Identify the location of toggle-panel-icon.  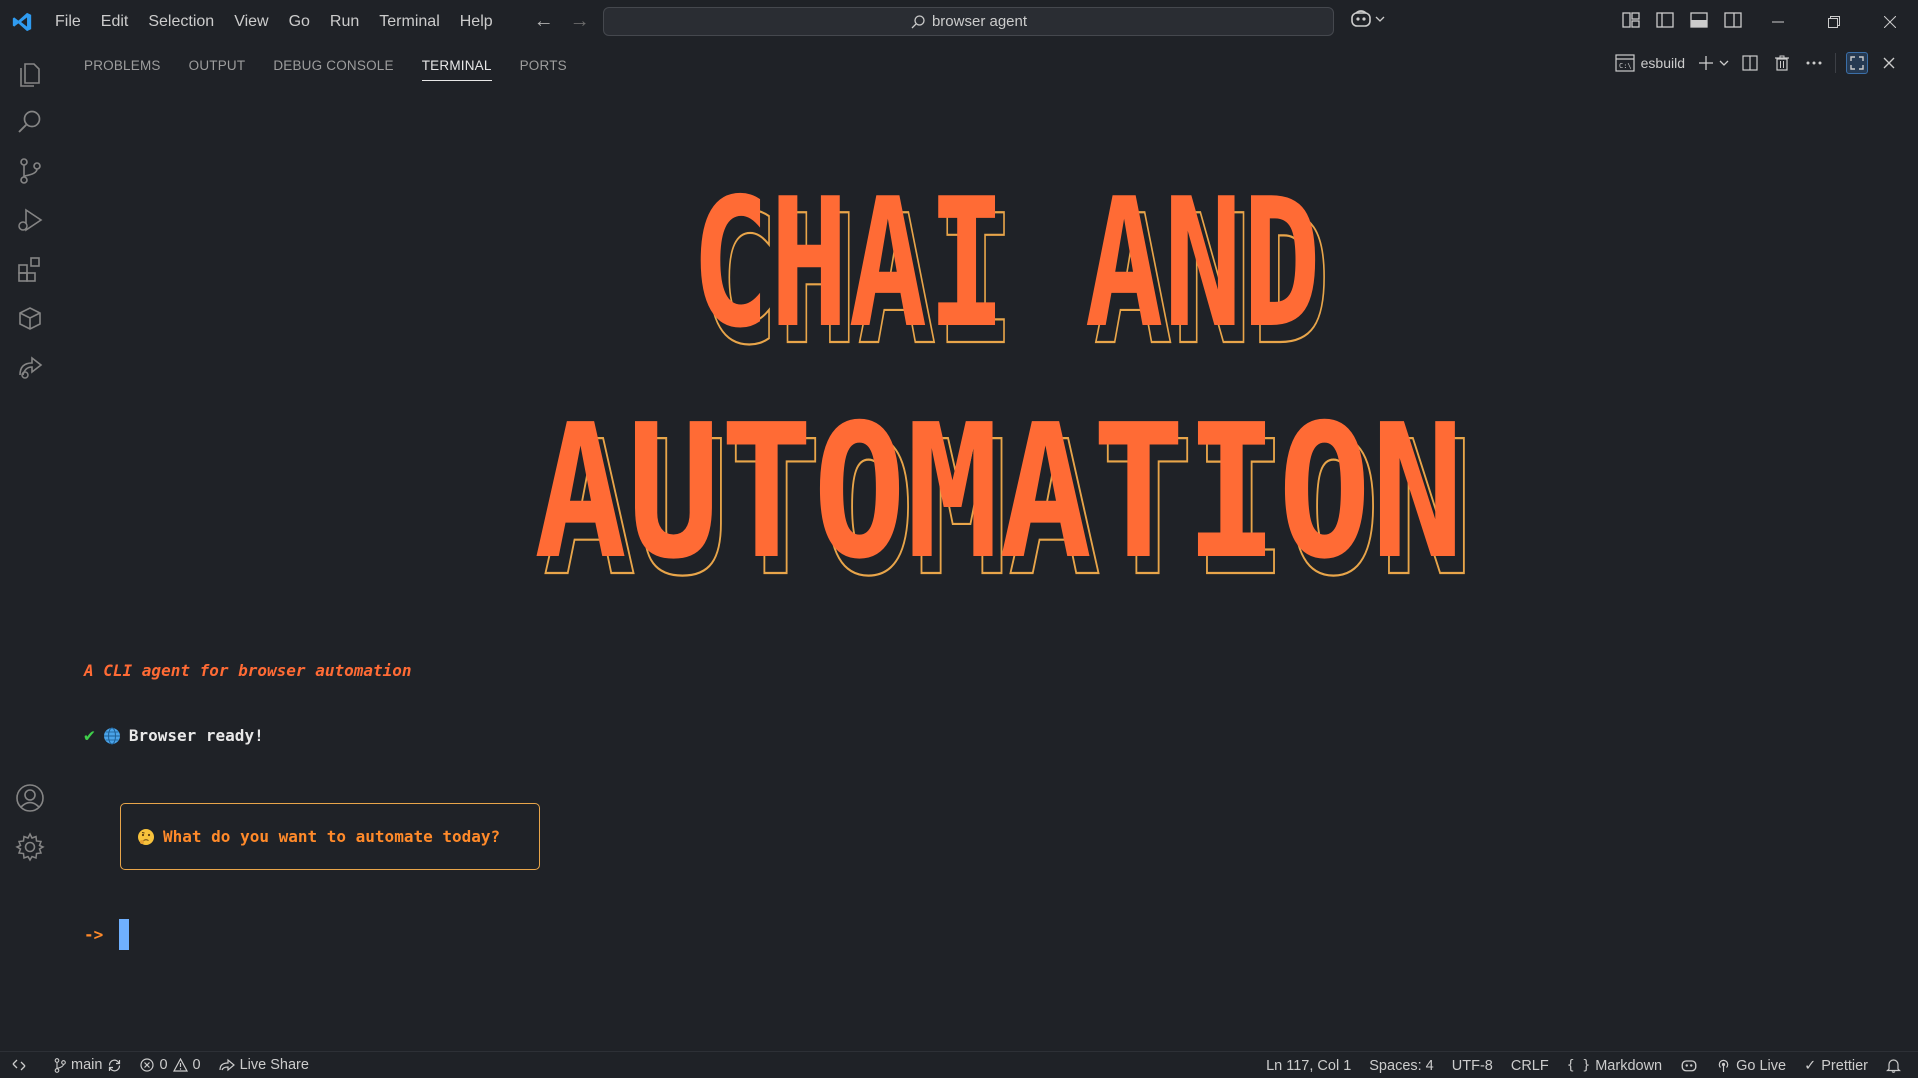
(1699, 20).